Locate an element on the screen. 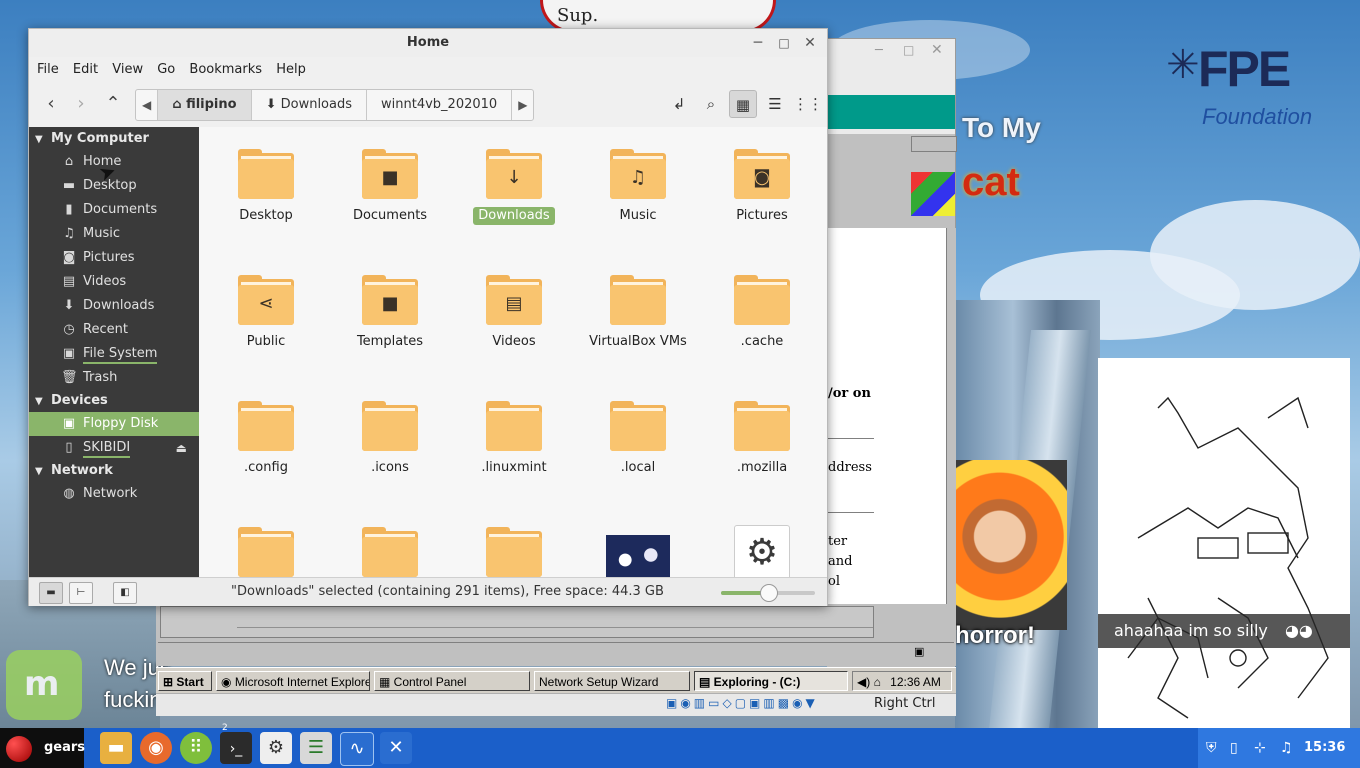  compact-view-button: ⋮⋮ is located at coordinates (808, 104).